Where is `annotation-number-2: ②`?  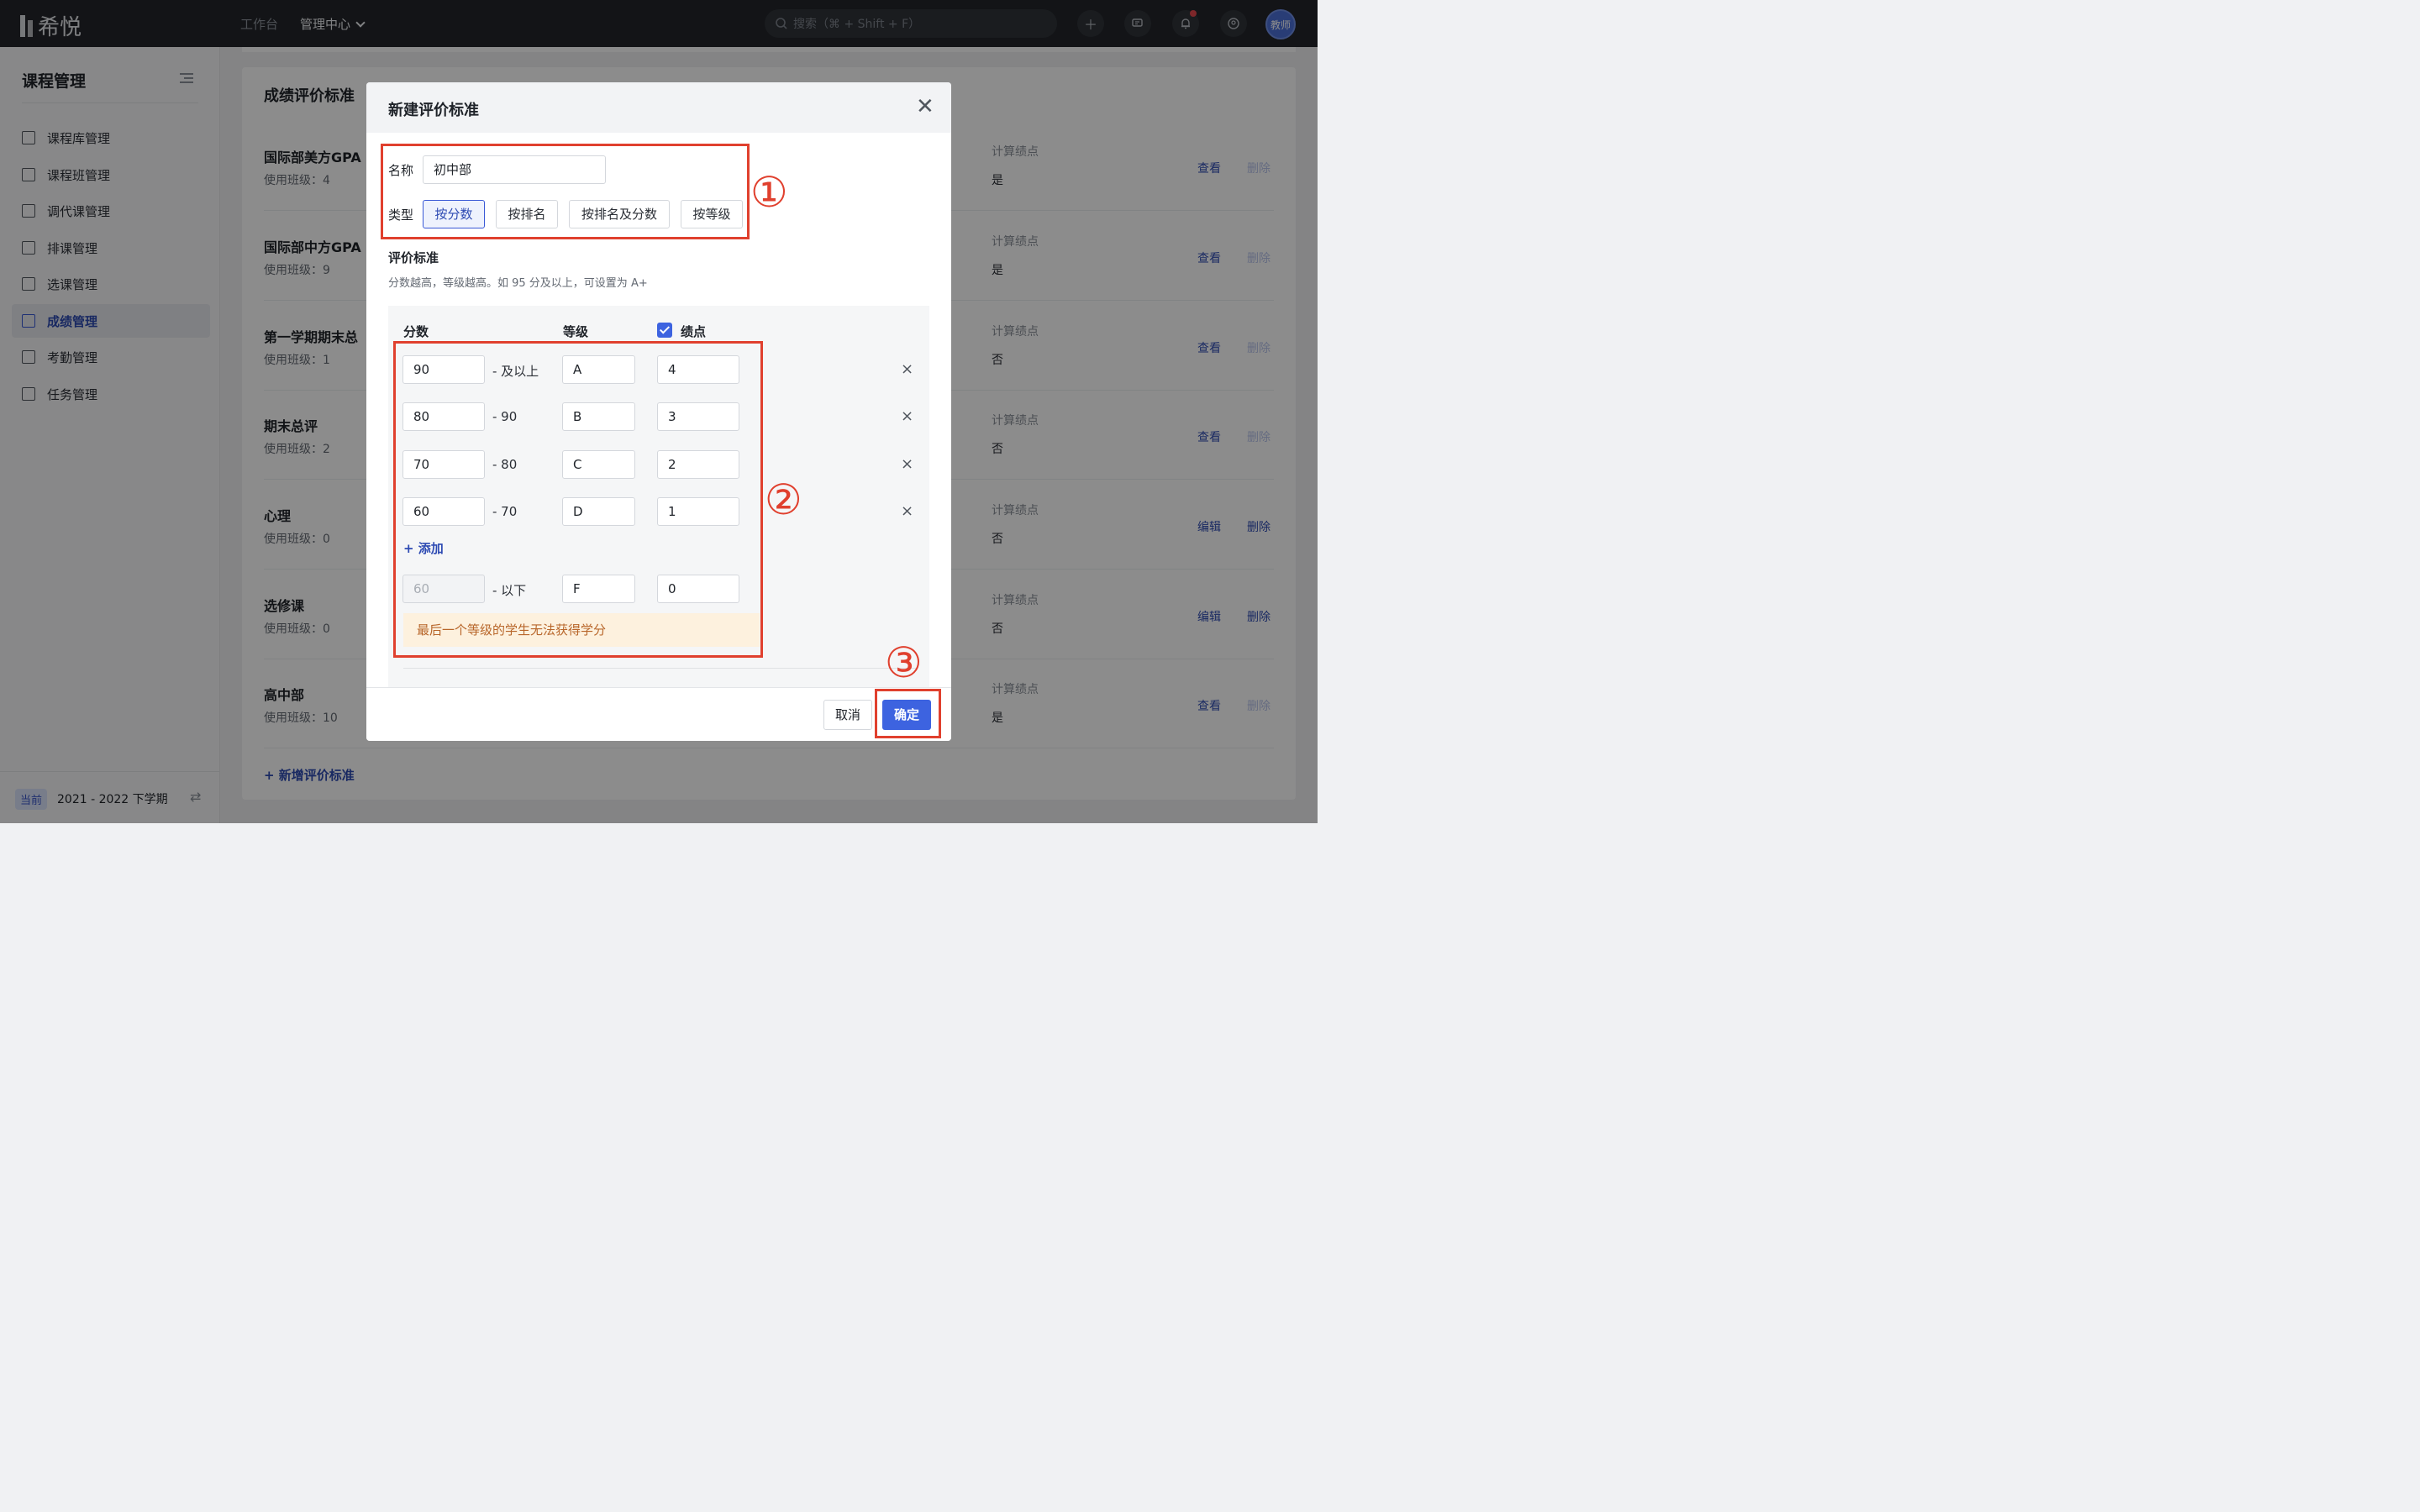
annotation-number-2: ② is located at coordinates (783, 499).